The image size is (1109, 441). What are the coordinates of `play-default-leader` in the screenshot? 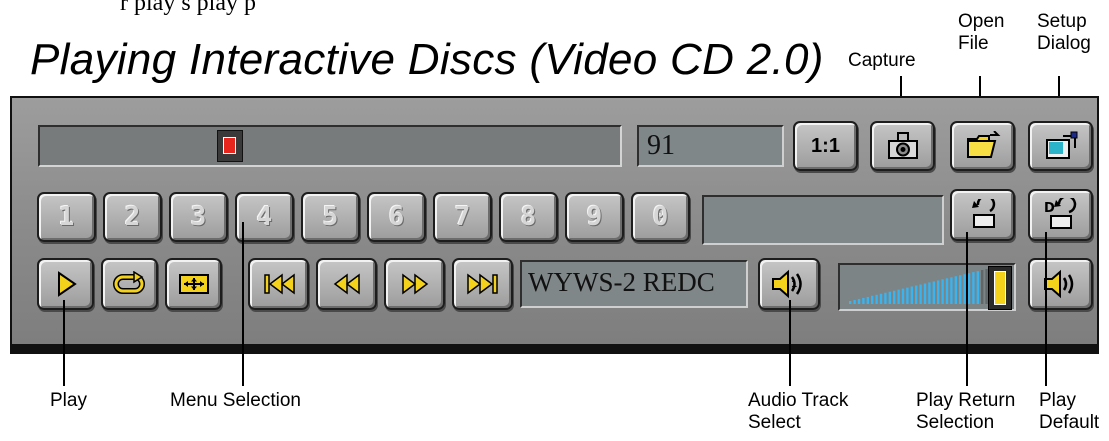 It's located at (1046, 309).